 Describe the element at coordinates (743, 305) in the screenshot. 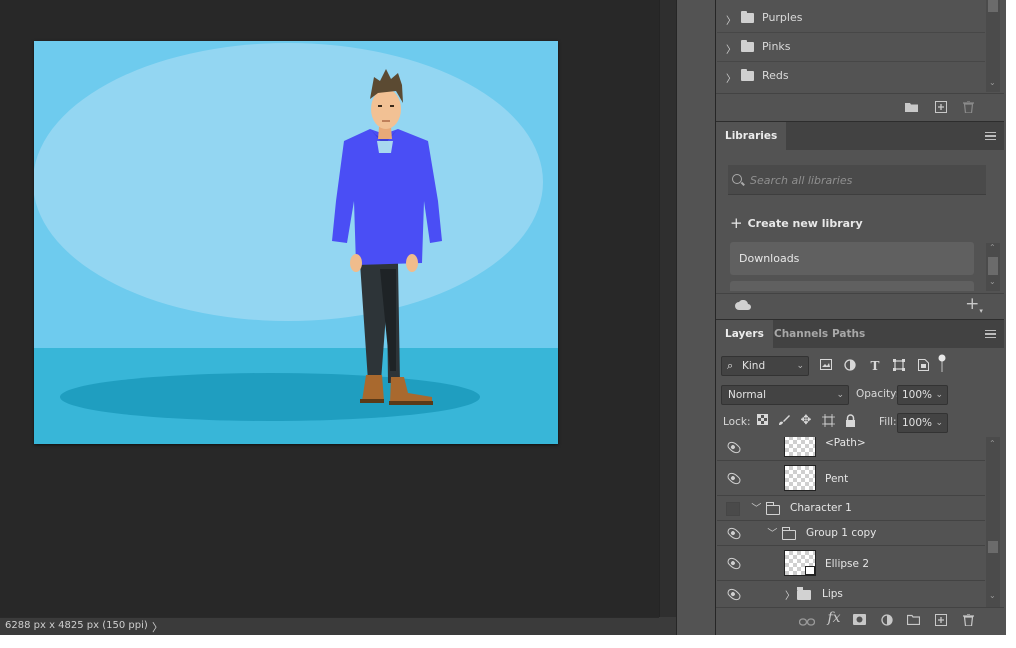

I see `cloud-icon` at that location.